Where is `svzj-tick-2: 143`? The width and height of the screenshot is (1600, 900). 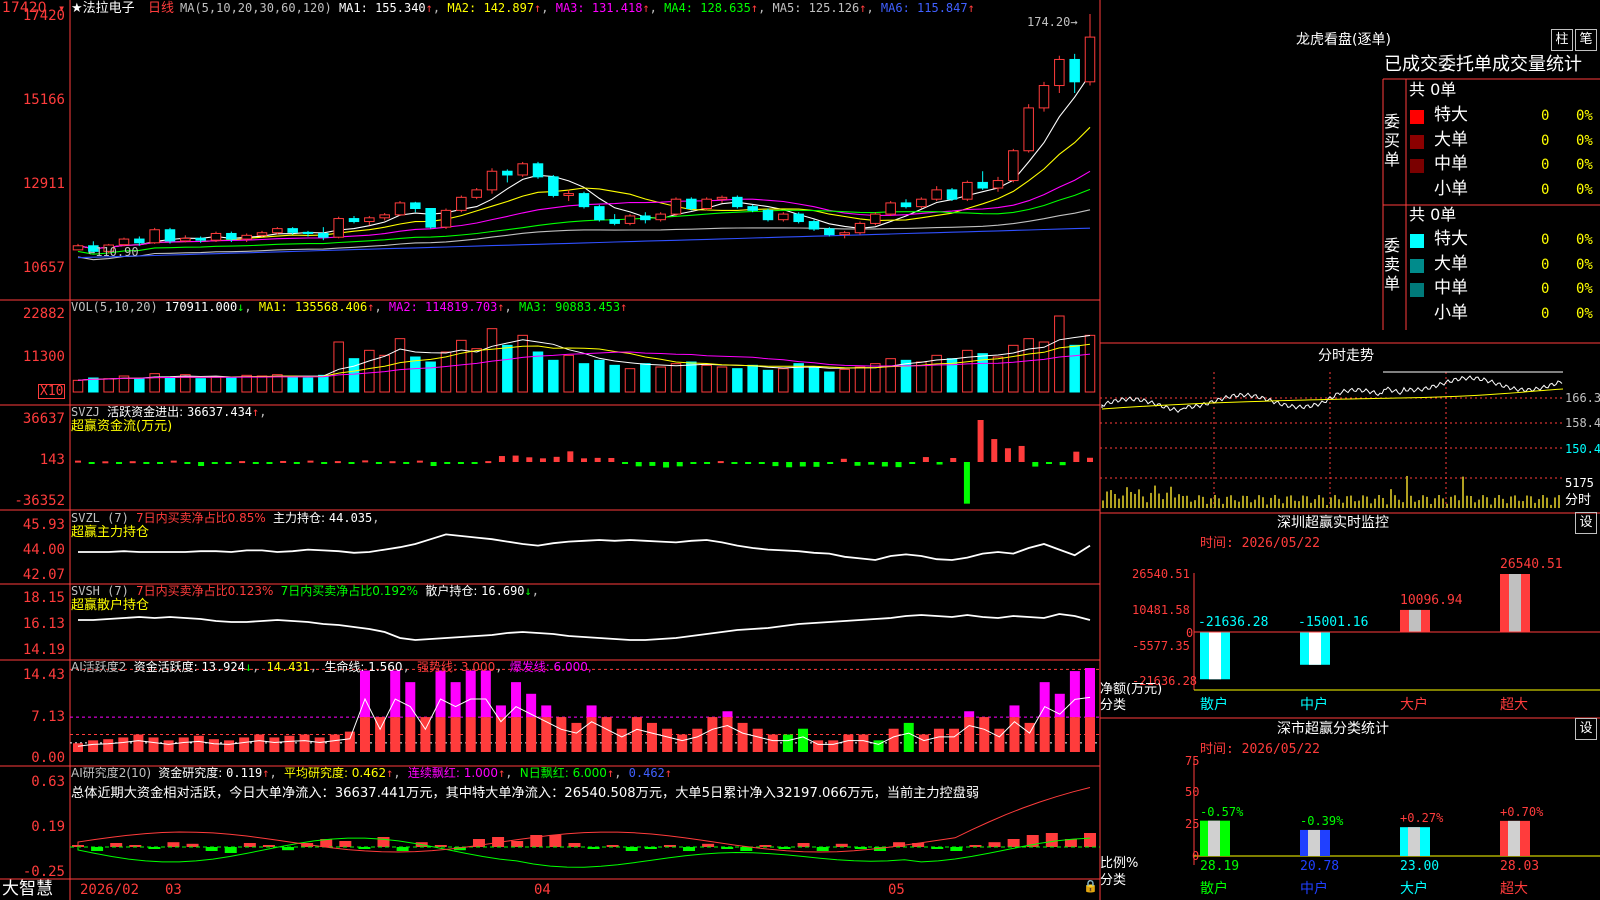 svzj-tick-2: 143 is located at coordinates (52, 460).